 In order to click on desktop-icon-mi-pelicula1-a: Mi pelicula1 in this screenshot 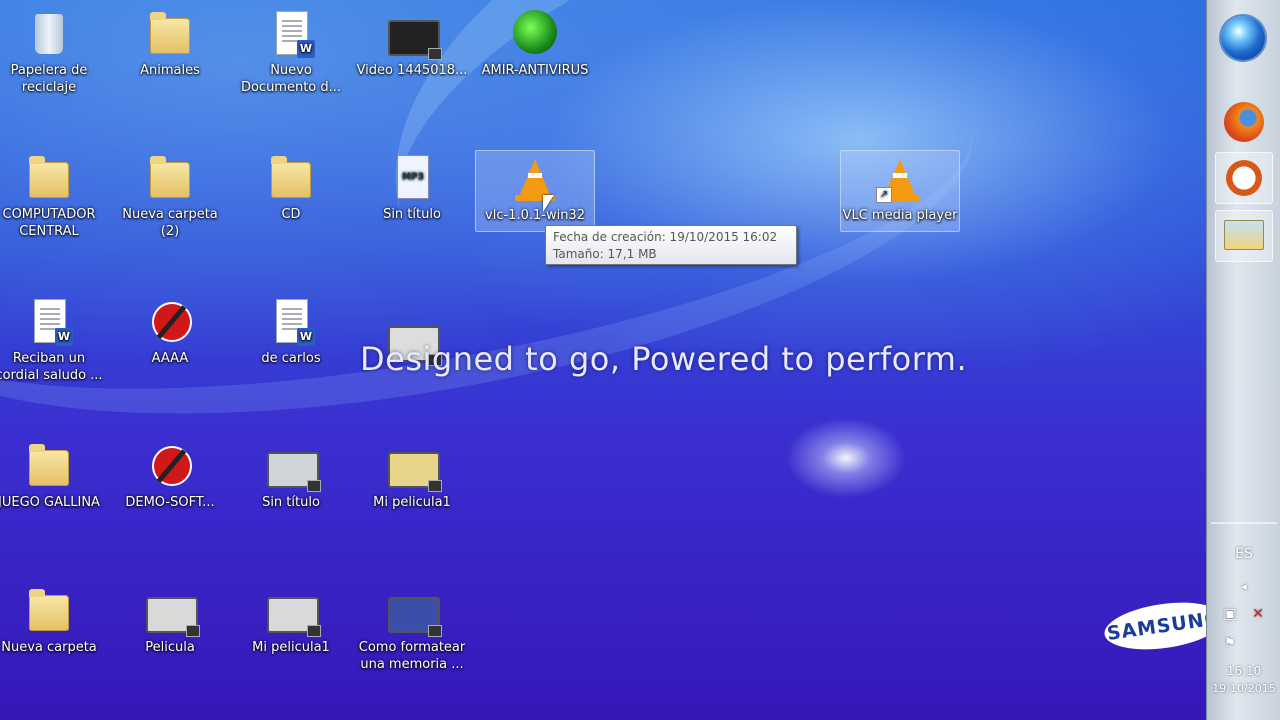, I will do `click(412, 474)`.